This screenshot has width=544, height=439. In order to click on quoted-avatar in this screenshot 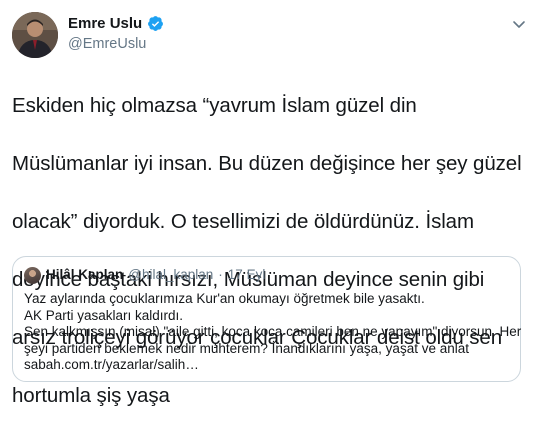, I will do `click(32, 275)`.